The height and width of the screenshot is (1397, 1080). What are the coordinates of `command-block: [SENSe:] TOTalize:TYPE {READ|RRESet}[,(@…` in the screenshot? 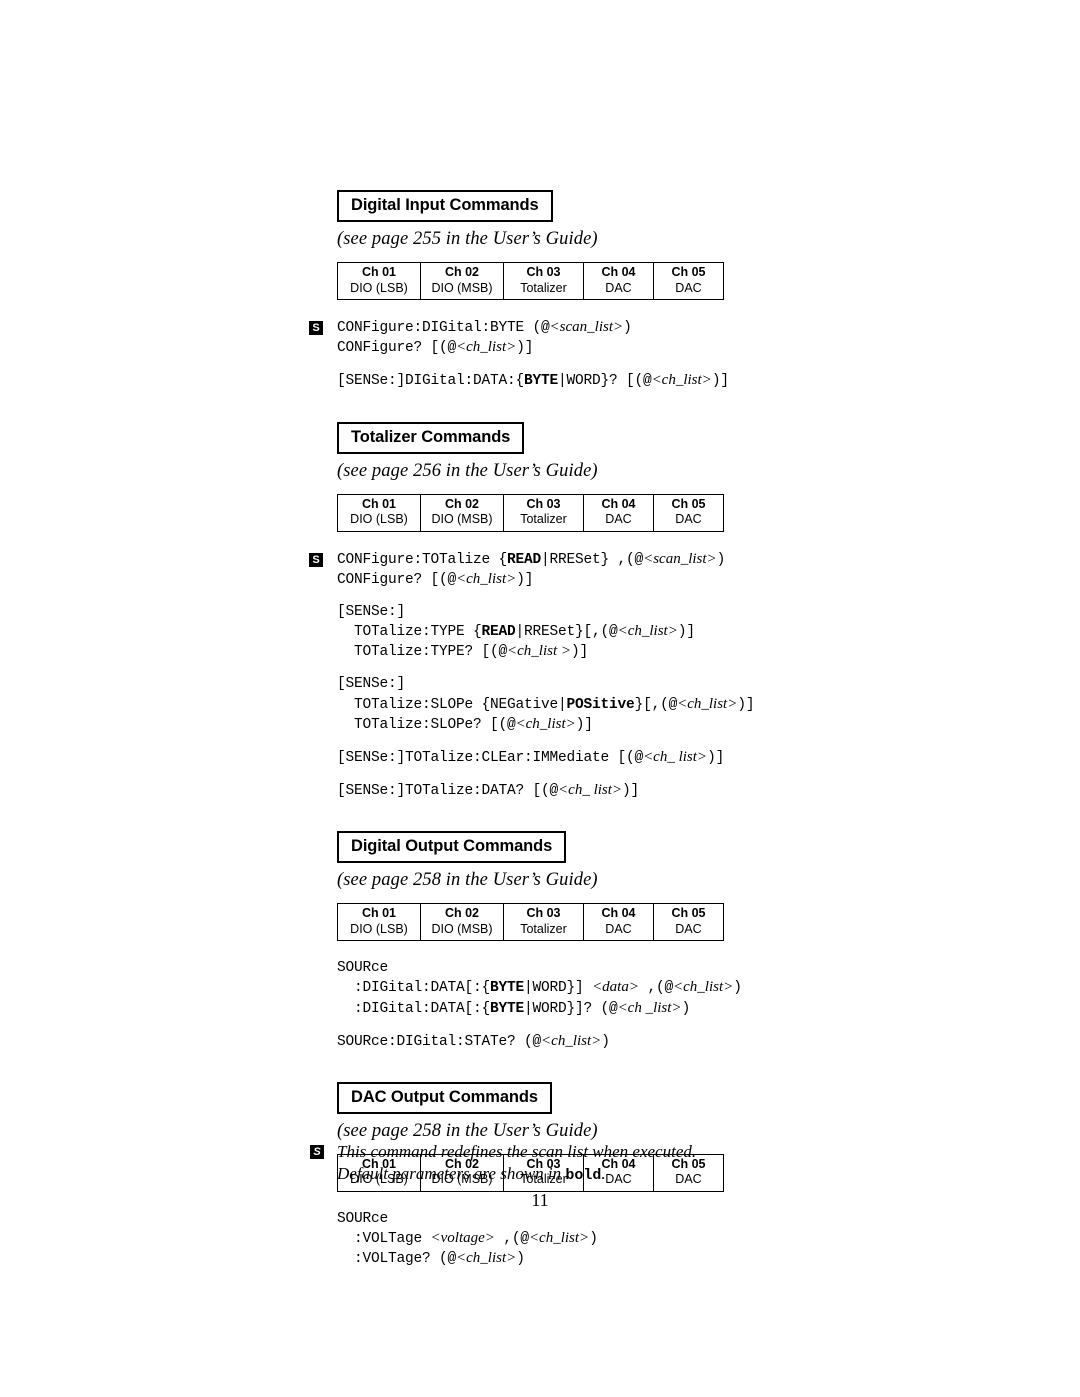 It's located at (667, 632).